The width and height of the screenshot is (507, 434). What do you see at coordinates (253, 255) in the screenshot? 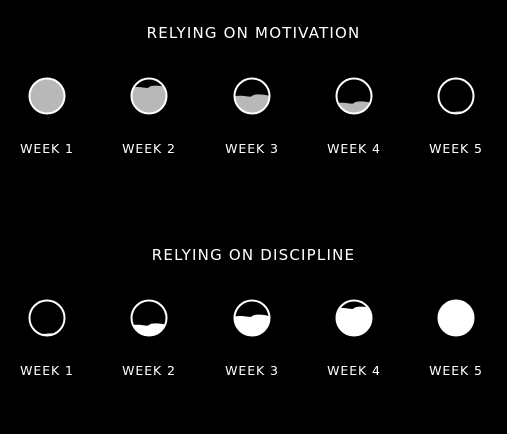
I see `section-title: RELYING ON DISCIPLINE` at bounding box center [253, 255].